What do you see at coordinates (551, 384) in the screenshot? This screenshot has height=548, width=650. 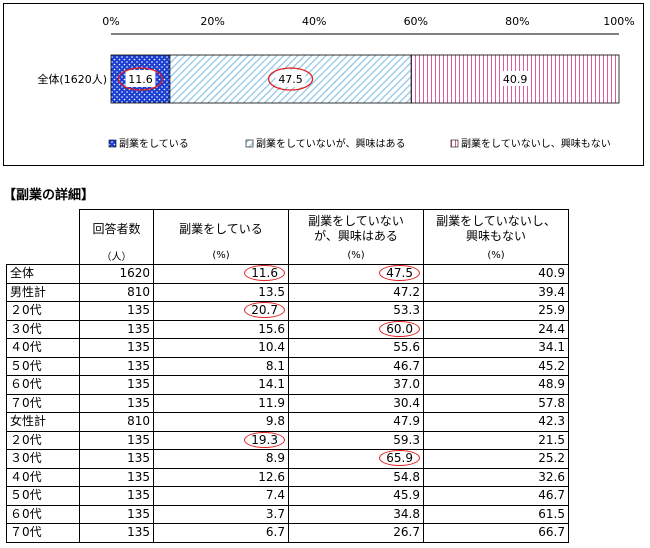 I see `cell-value: 48.9` at bounding box center [551, 384].